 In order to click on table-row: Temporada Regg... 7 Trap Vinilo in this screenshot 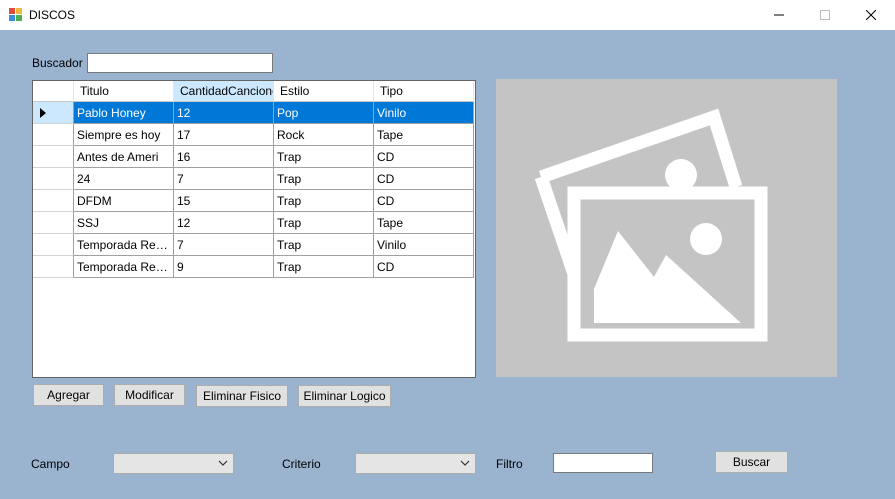, I will do `click(253, 245)`.